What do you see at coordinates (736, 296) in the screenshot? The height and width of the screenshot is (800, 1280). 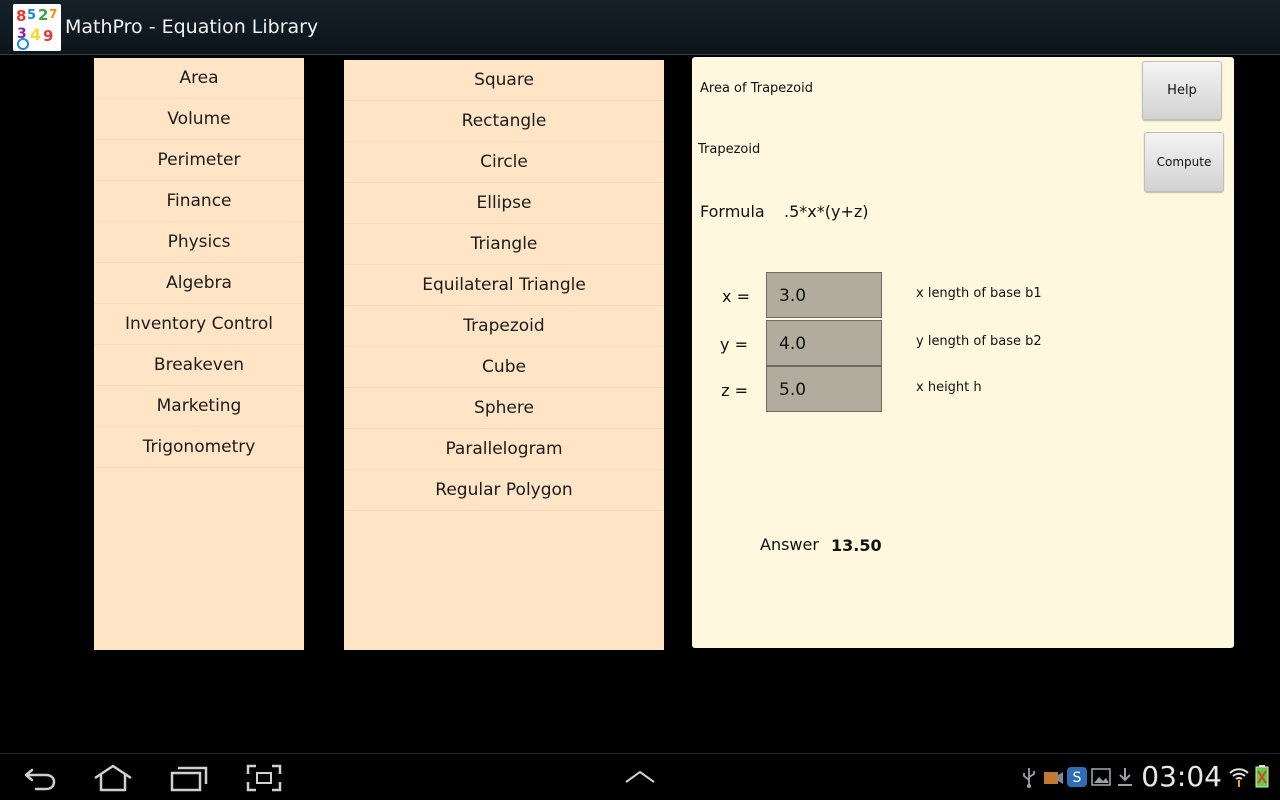 I see `variable-x-label: x =` at bounding box center [736, 296].